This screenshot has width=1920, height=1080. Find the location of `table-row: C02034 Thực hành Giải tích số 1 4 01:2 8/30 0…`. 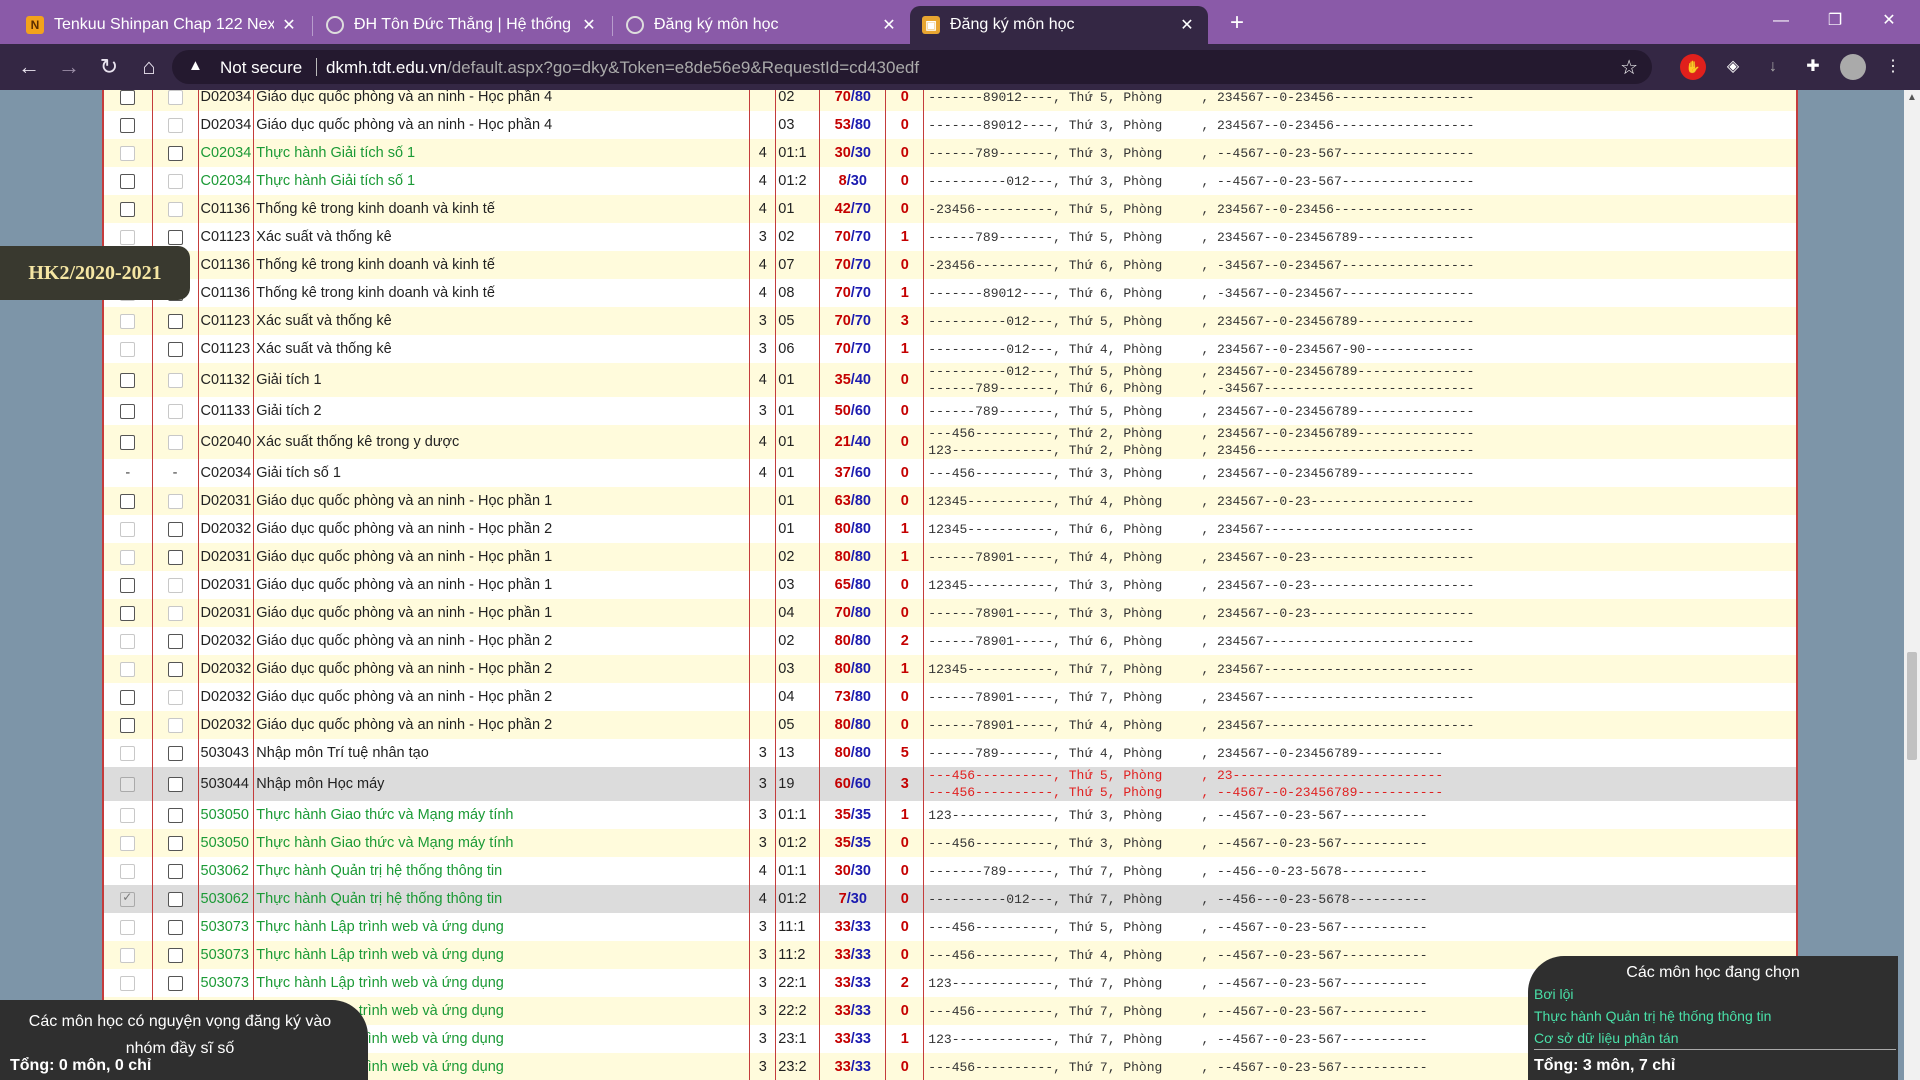

table-row: C02034 Thực hành Giải tích số 1 4 01:2 8/30 0… is located at coordinates (950, 181).